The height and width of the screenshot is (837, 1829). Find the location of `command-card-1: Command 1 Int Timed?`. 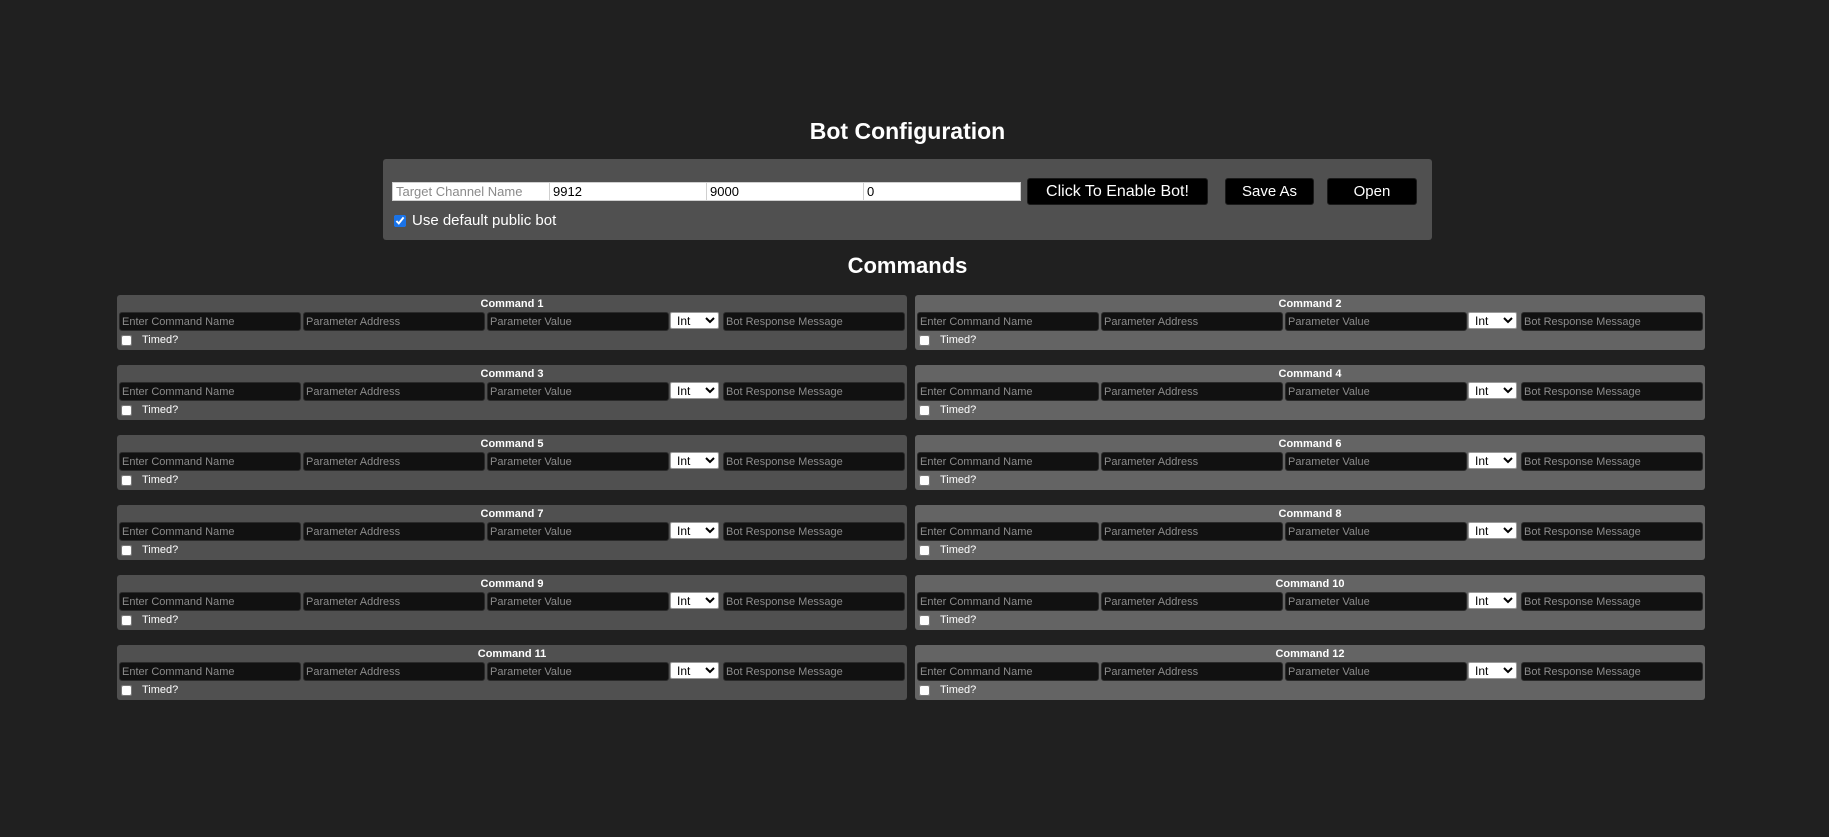

command-card-1: Command 1 Int Timed? is located at coordinates (512, 322).